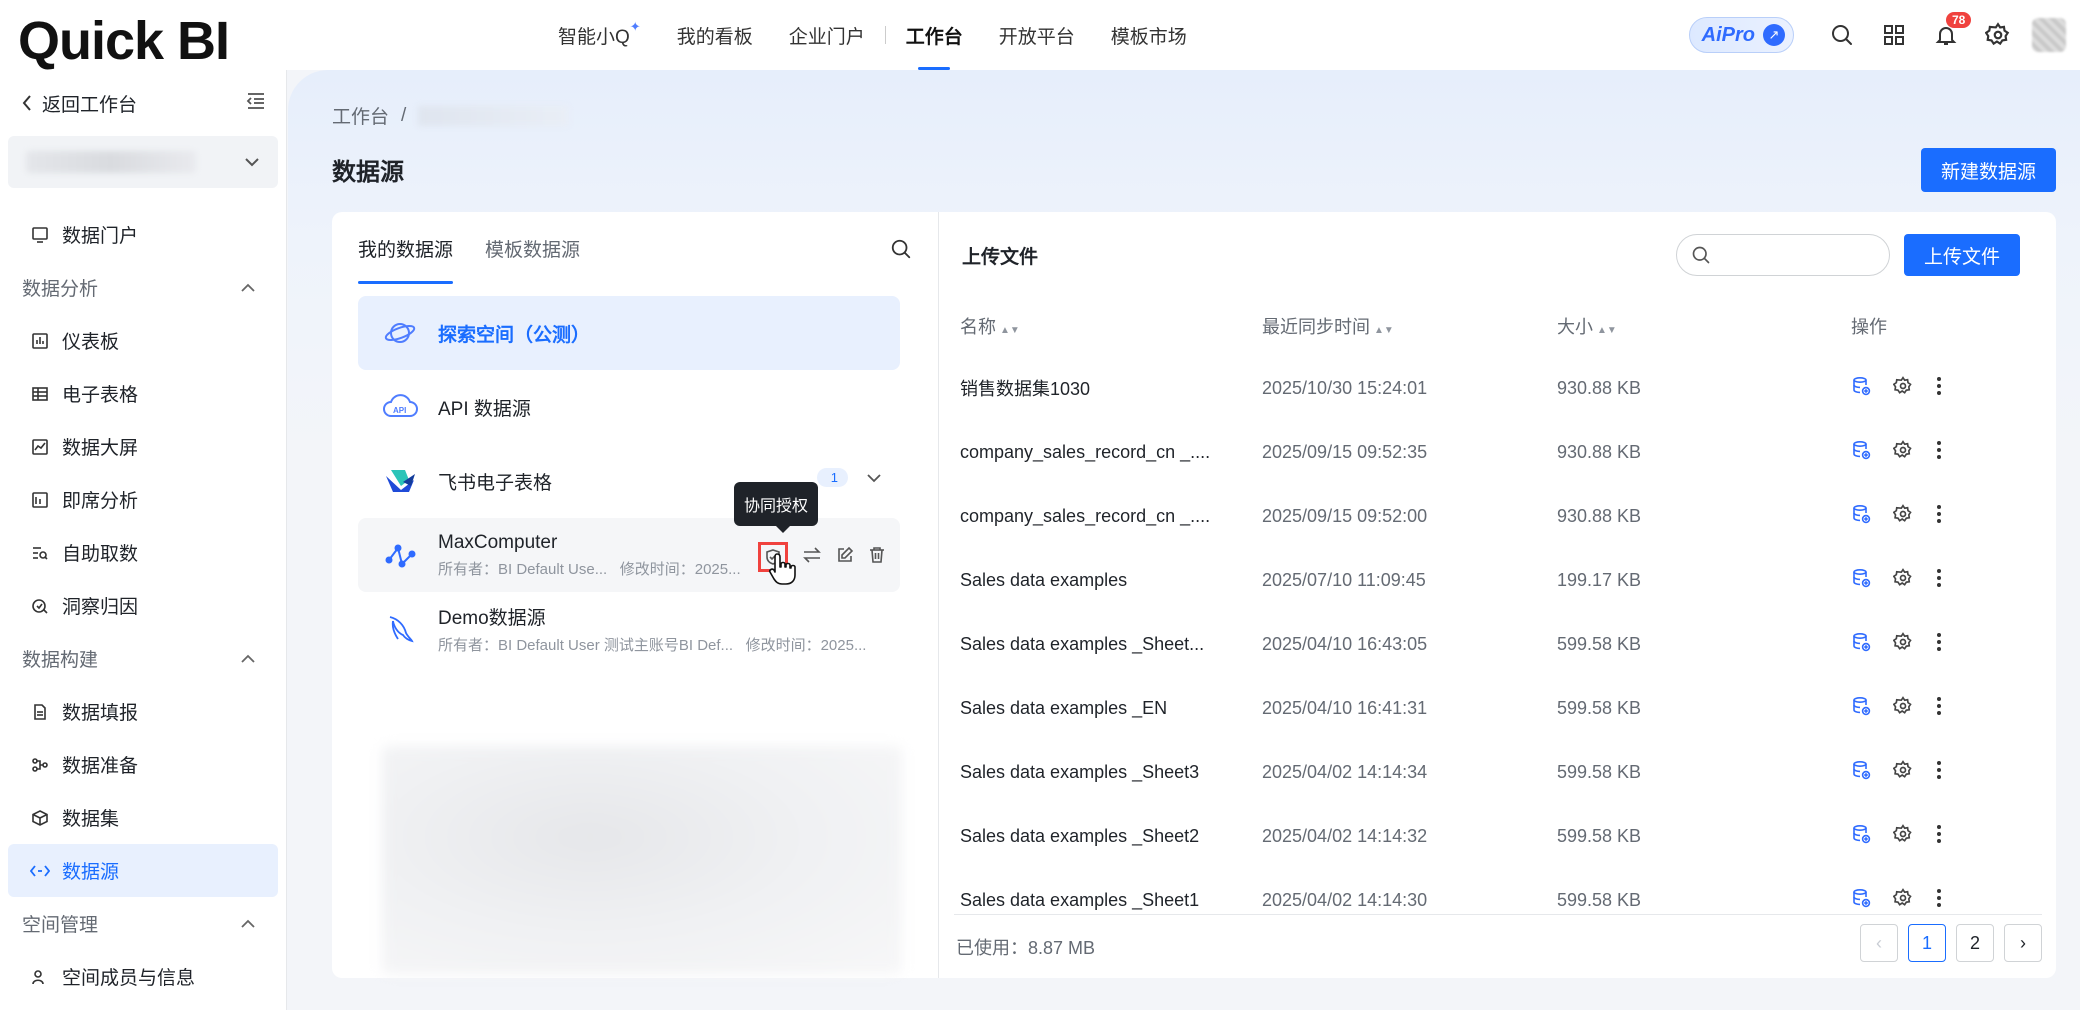  I want to click on list-item: API API 数据源, so click(629, 407).